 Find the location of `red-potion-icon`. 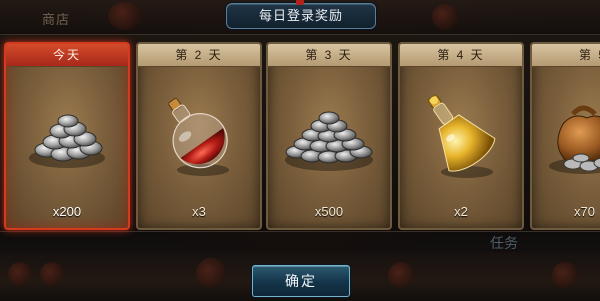

red-potion-icon is located at coordinates (198, 136).